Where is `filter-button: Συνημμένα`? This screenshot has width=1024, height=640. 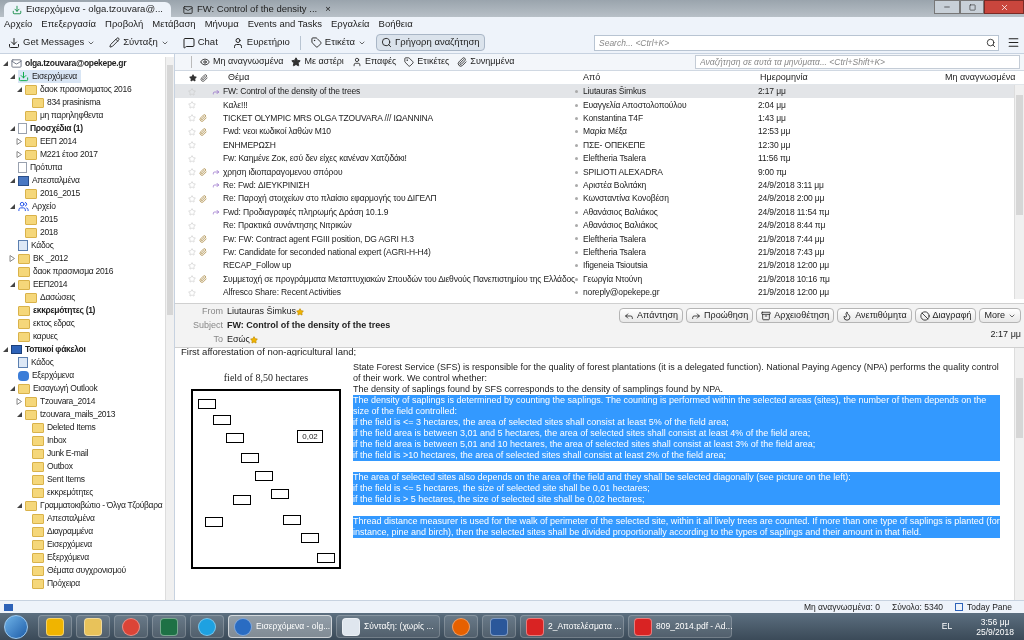 filter-button: Συνημμένα is located at coordinates (486, 62).